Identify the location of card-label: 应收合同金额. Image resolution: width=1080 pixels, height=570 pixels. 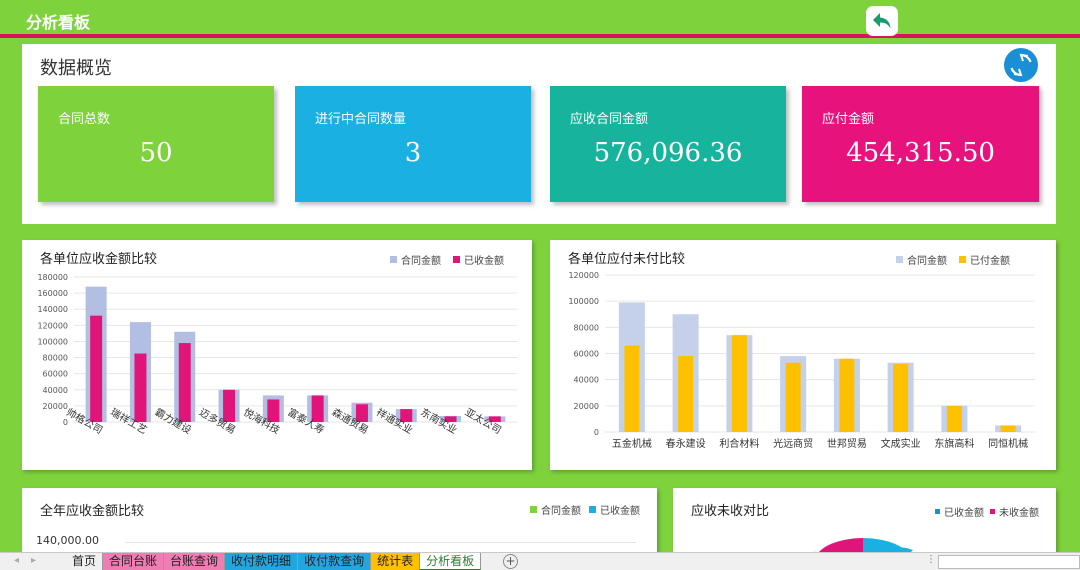
(609, 119).